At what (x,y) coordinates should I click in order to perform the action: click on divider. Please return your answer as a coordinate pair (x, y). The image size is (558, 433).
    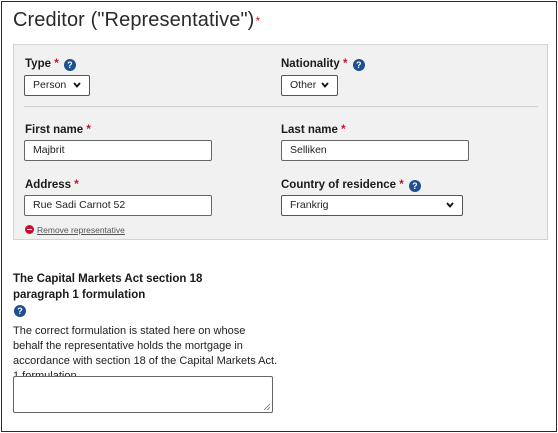
    Looking at the image, I should click on (281, 106).